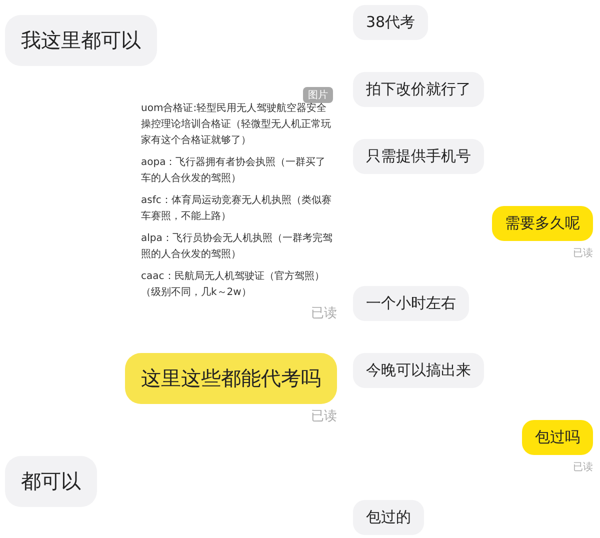 The image size is (600, 538). What do you see at coordinates (236, 209) in the screenshot?
I see `image-text: asfc：体育局运动竞赛无人机执照（类似赛车赛照，不能上路）` at bounding box center [236, 209].